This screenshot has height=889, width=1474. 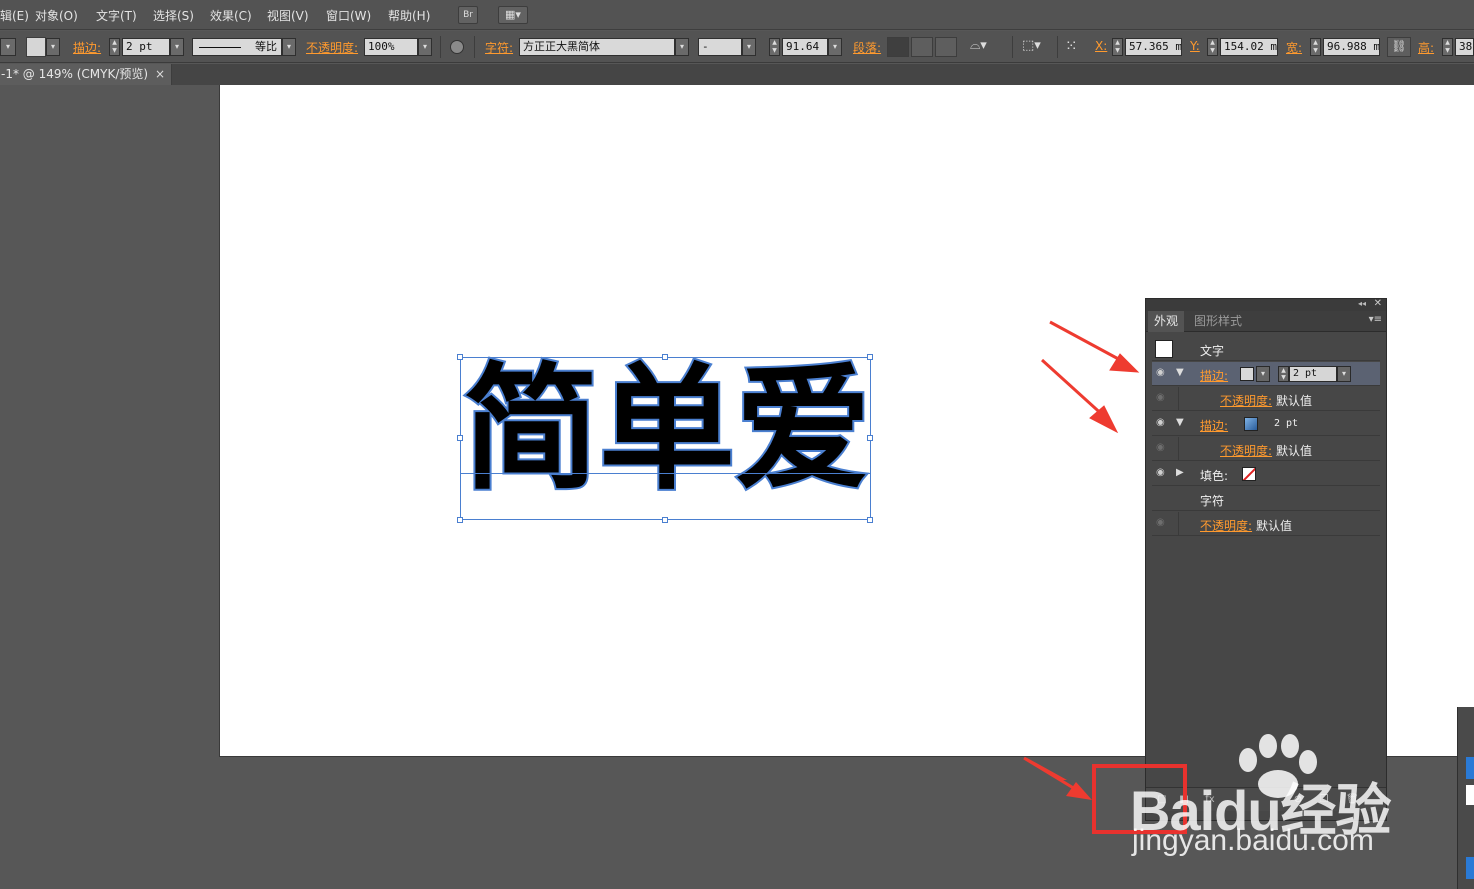 I want to click on stroke-color-dropdown: ▾, so click(x=1263, y=374).